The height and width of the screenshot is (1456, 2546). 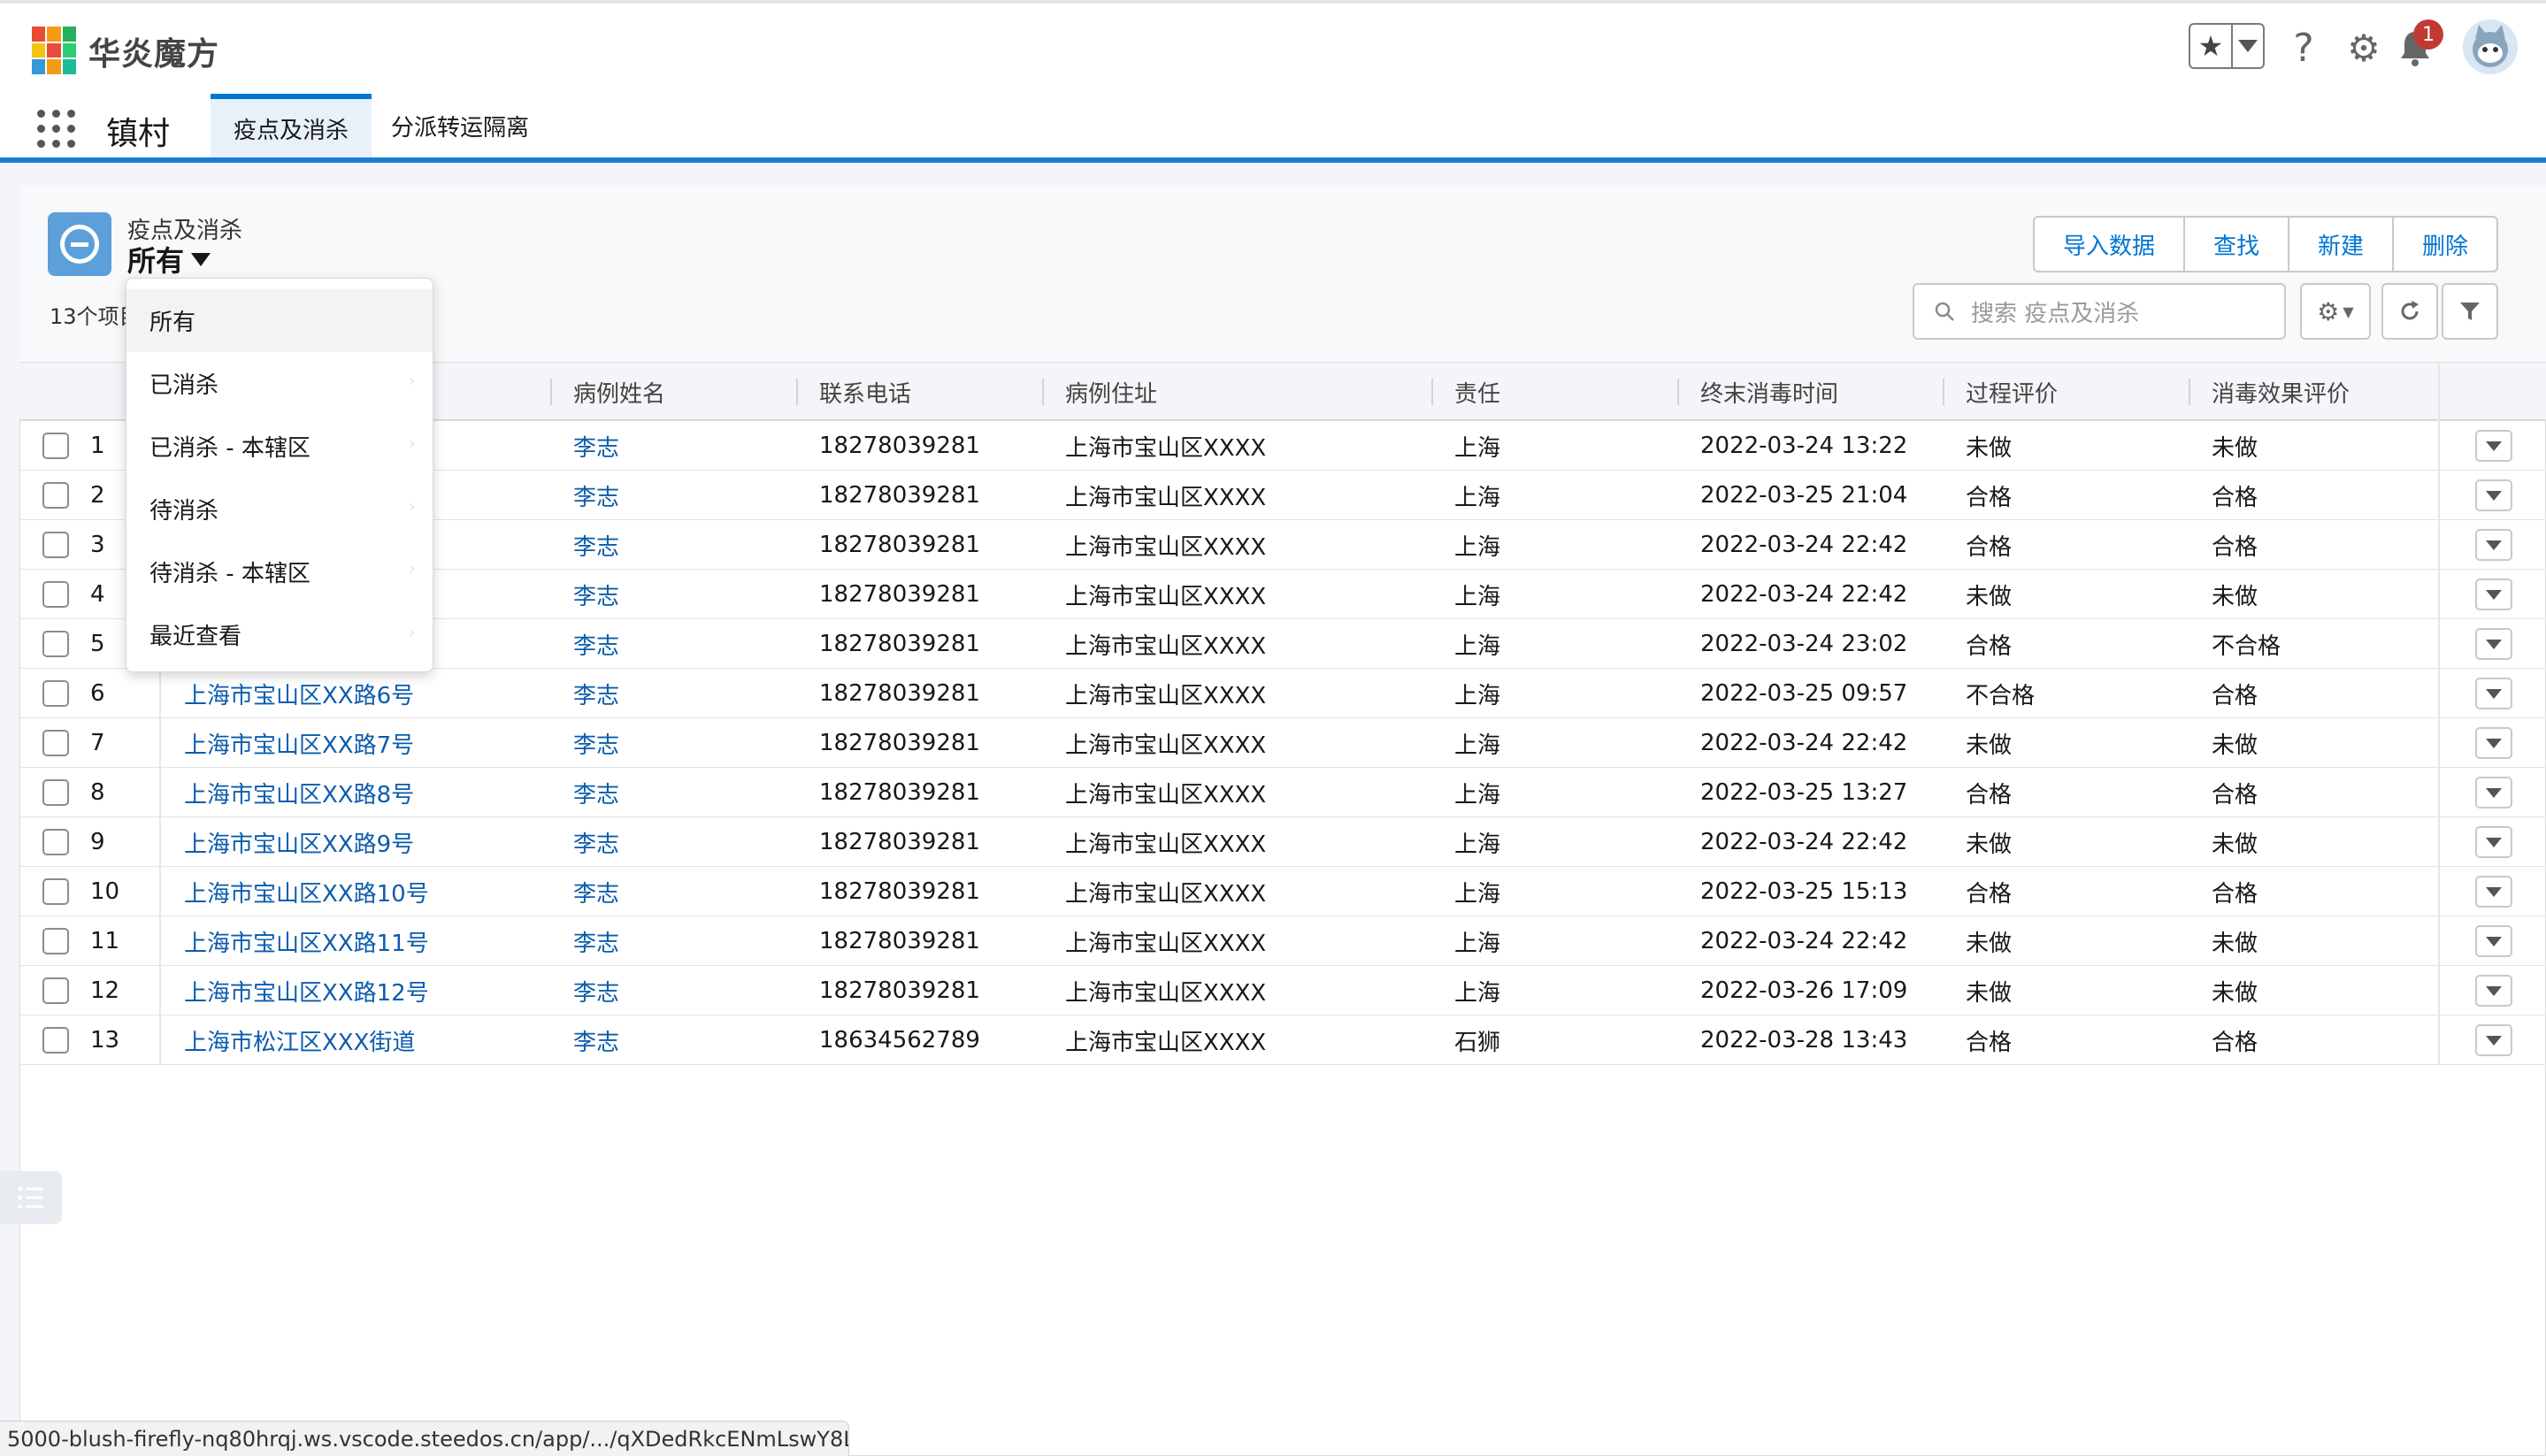 What do you see at coordinates (853, 392) in the screenshot?
I see `column-header-phone: 联系电话` at bounding box center [853, 392].